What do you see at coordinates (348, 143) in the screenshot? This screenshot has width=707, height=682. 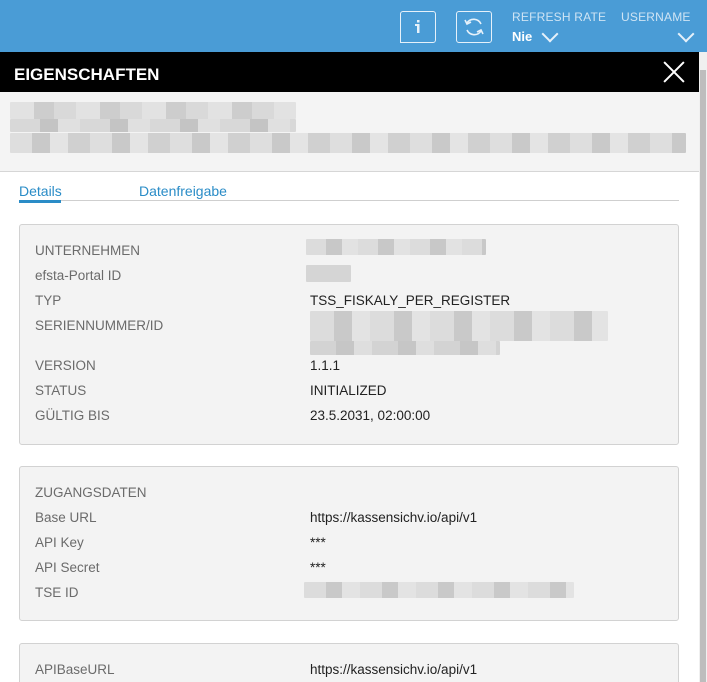 I see `redacted-subtitle` at bounding box center [348, 143].